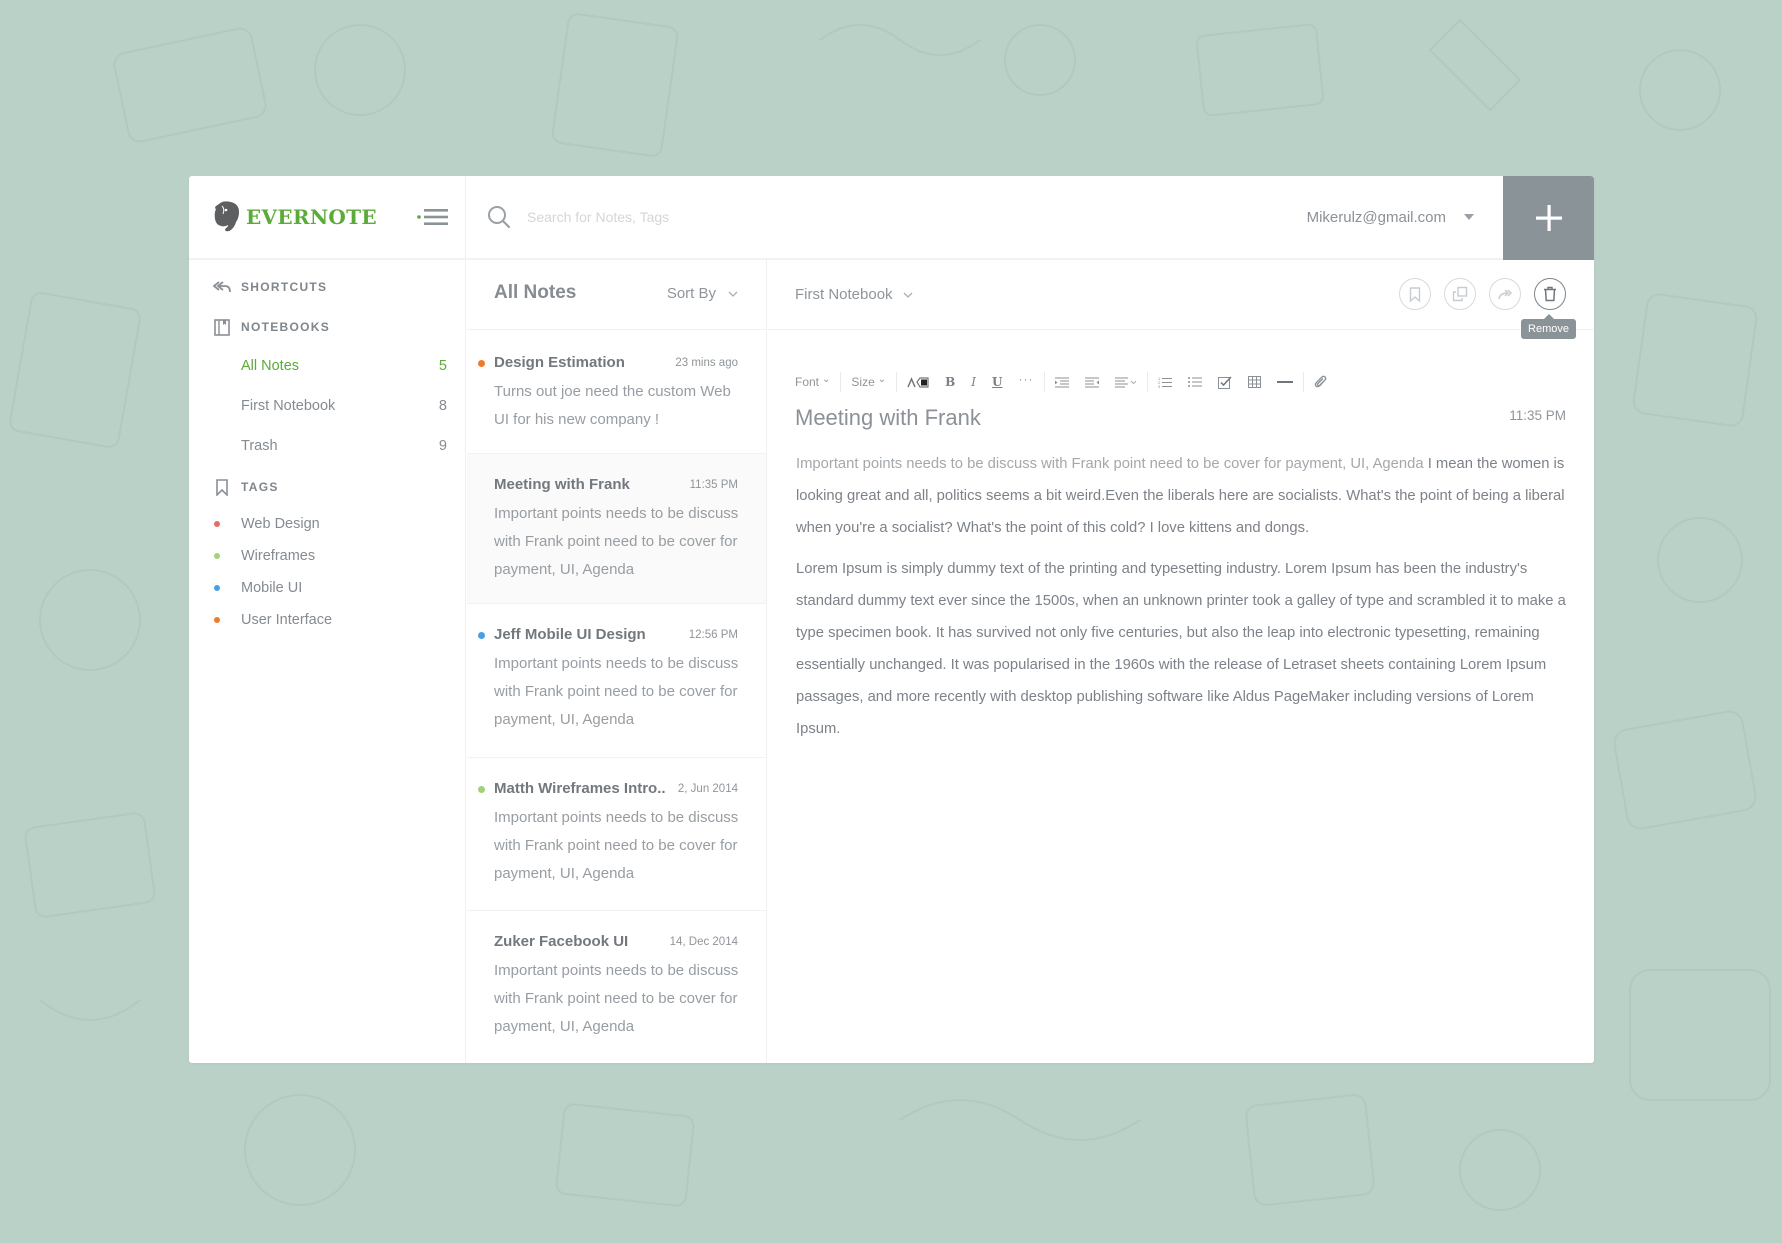  I want to click on plus-icon, so click(1548, 218).